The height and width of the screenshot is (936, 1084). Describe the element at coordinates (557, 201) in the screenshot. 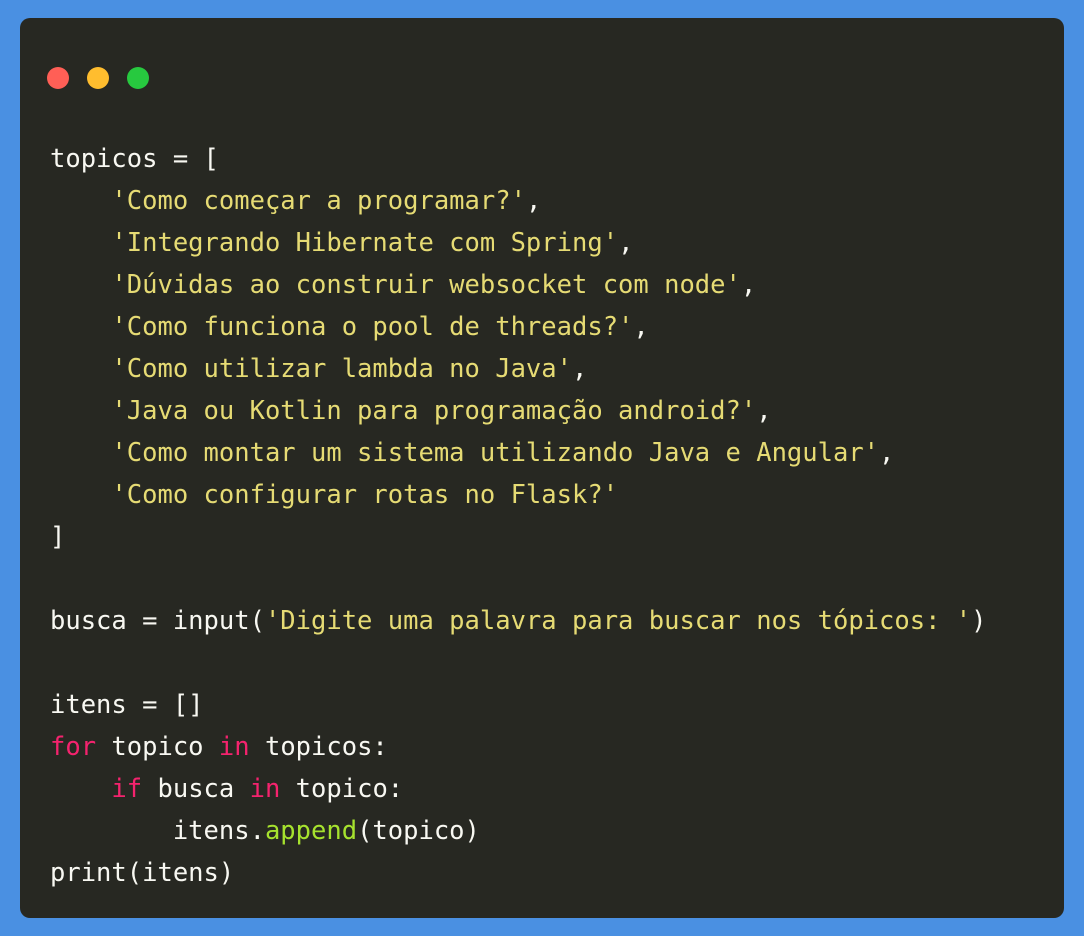

I see `code-line: 'Como começar a programar?',` at that location.